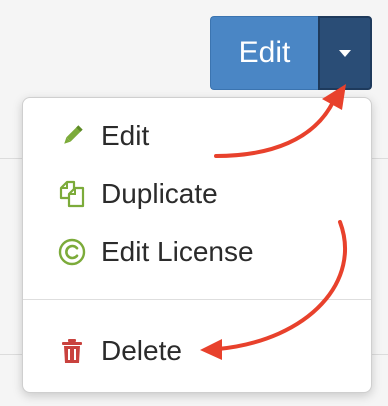 This screenshot has height=406, width=388. I want to click on menu-item-label: Edit License, so click(177, 251).